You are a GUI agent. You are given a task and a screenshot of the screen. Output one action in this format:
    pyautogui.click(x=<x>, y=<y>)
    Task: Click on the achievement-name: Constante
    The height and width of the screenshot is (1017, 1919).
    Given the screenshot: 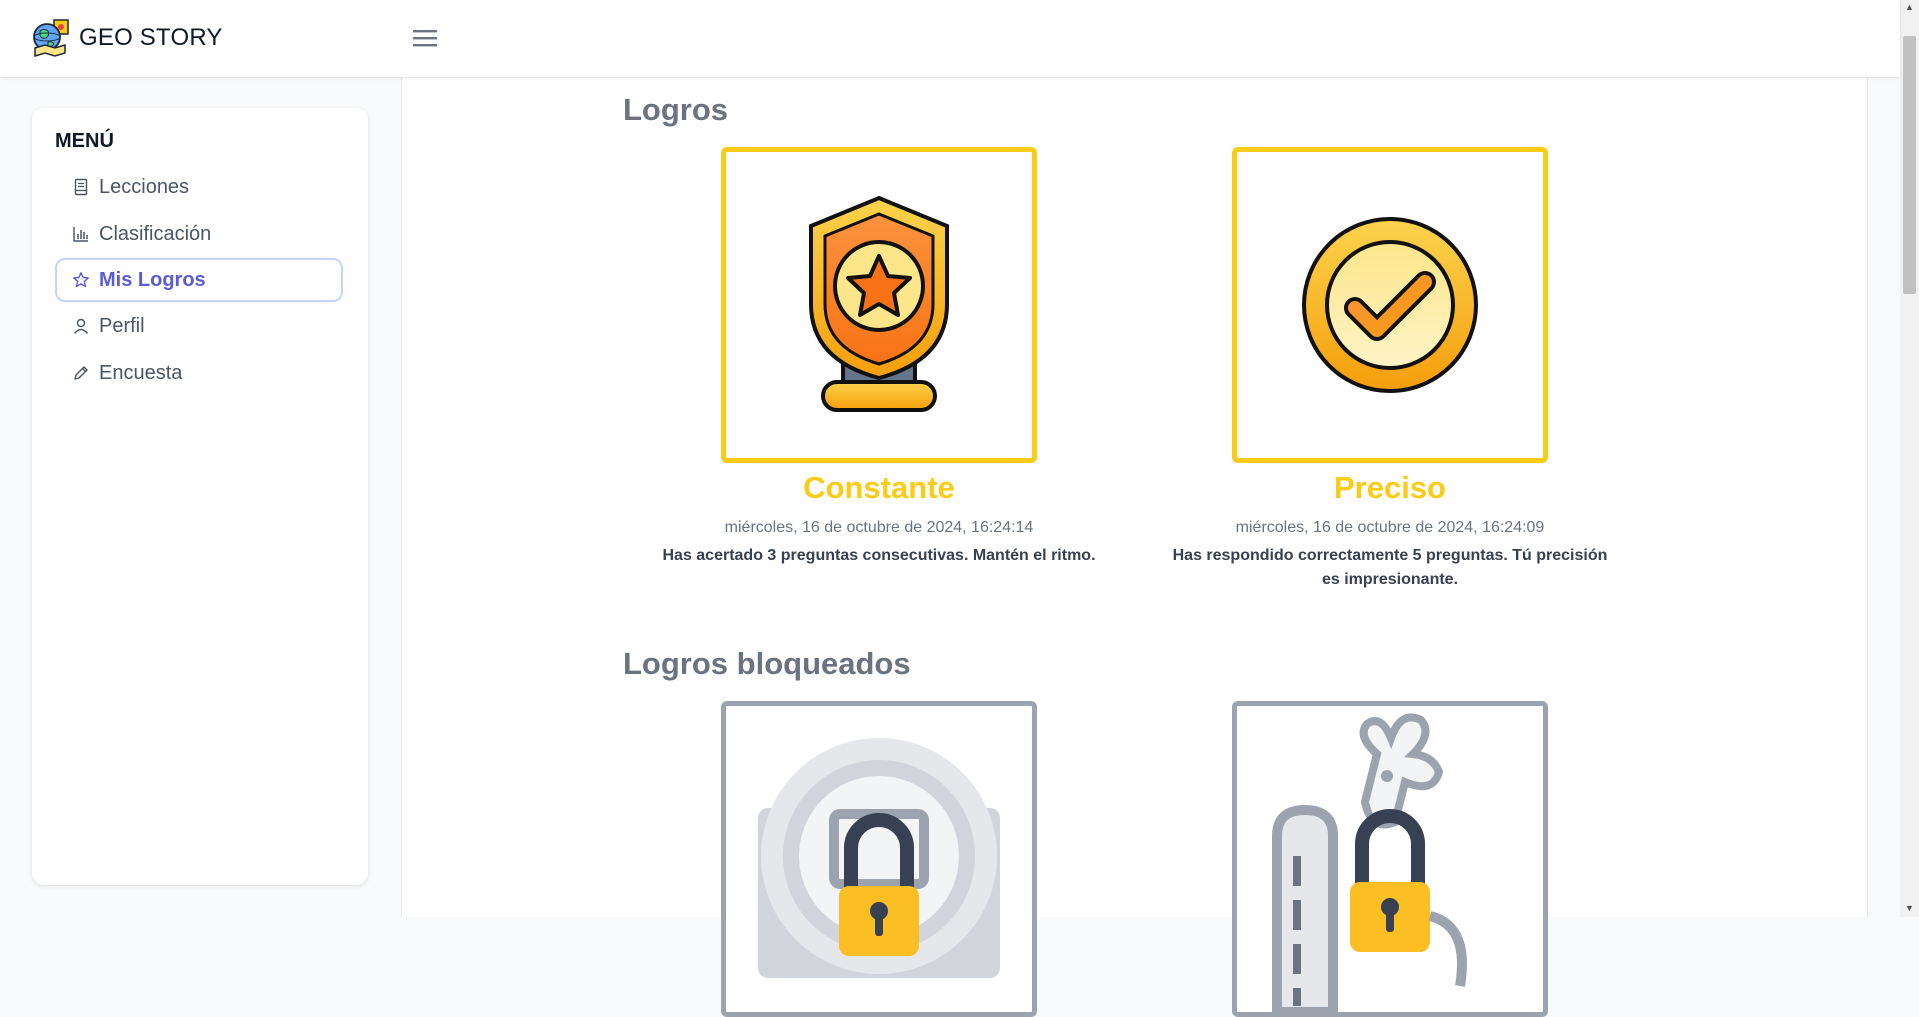 What is the action you would take?
    pyautogui.click(x=879, y=487)
    